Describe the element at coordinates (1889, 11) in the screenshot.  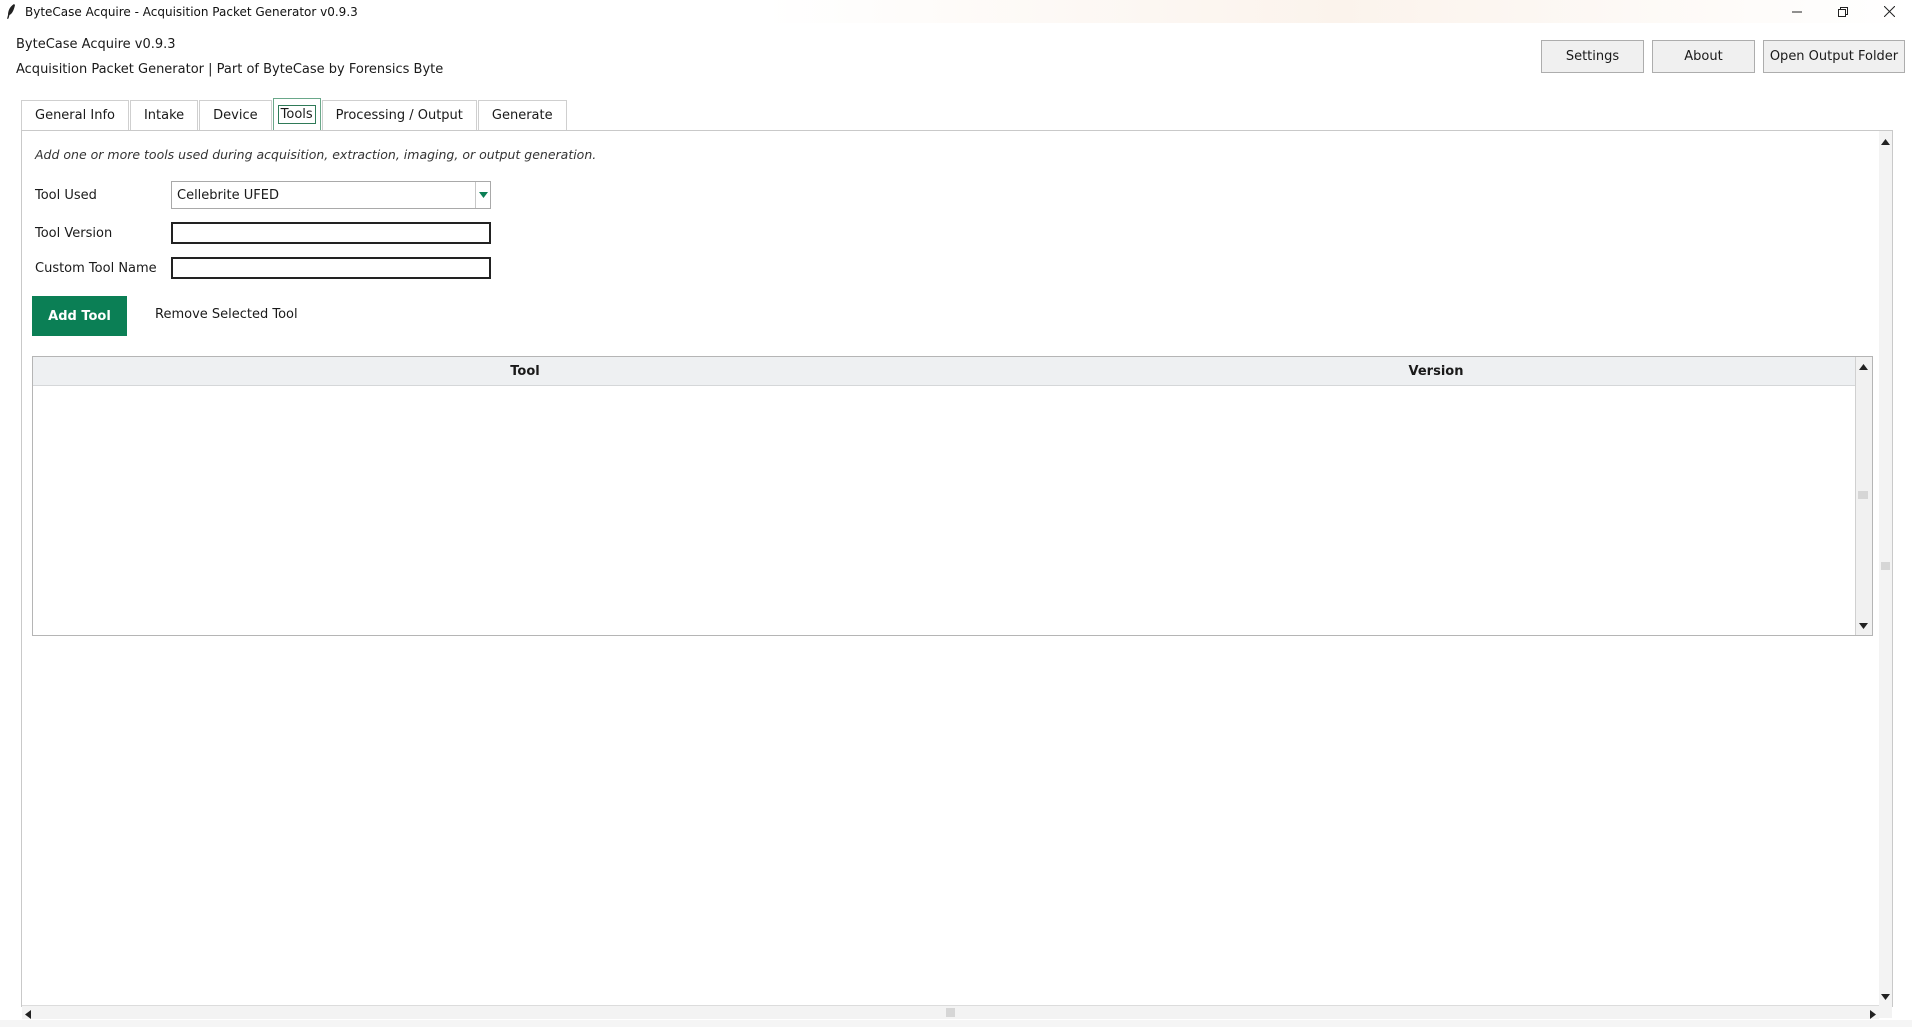
I see `close-icon` at that location.